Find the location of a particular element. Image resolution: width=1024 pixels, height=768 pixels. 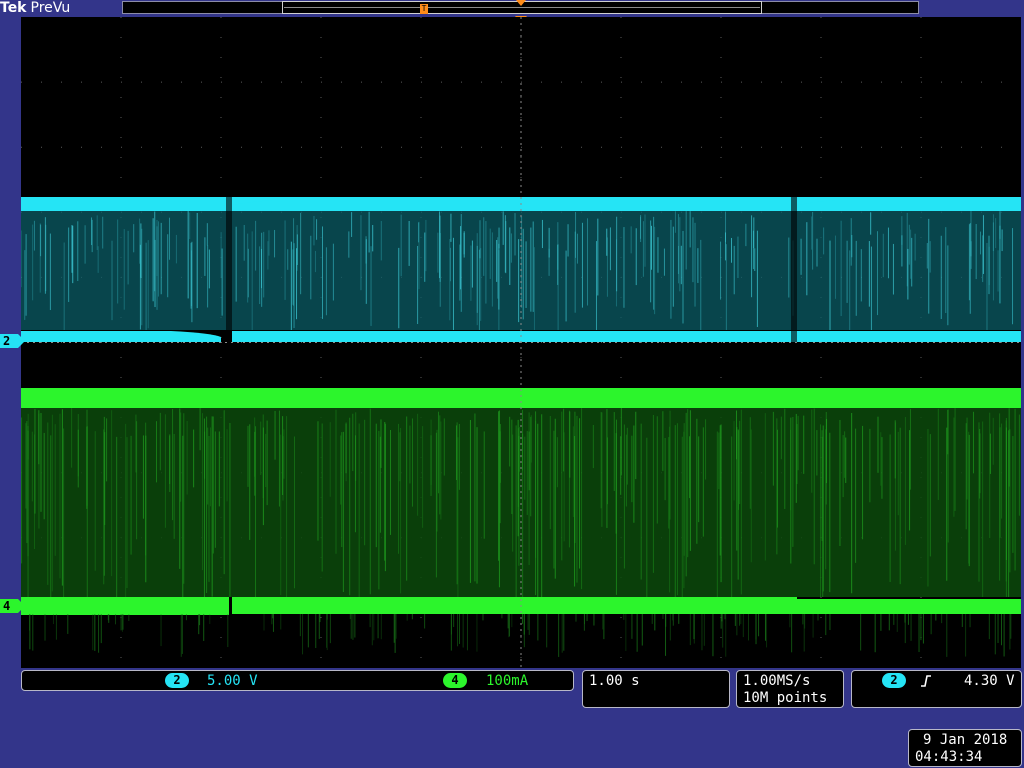

ch2-scale: 5.00 V is located at coordinates (232, 681).